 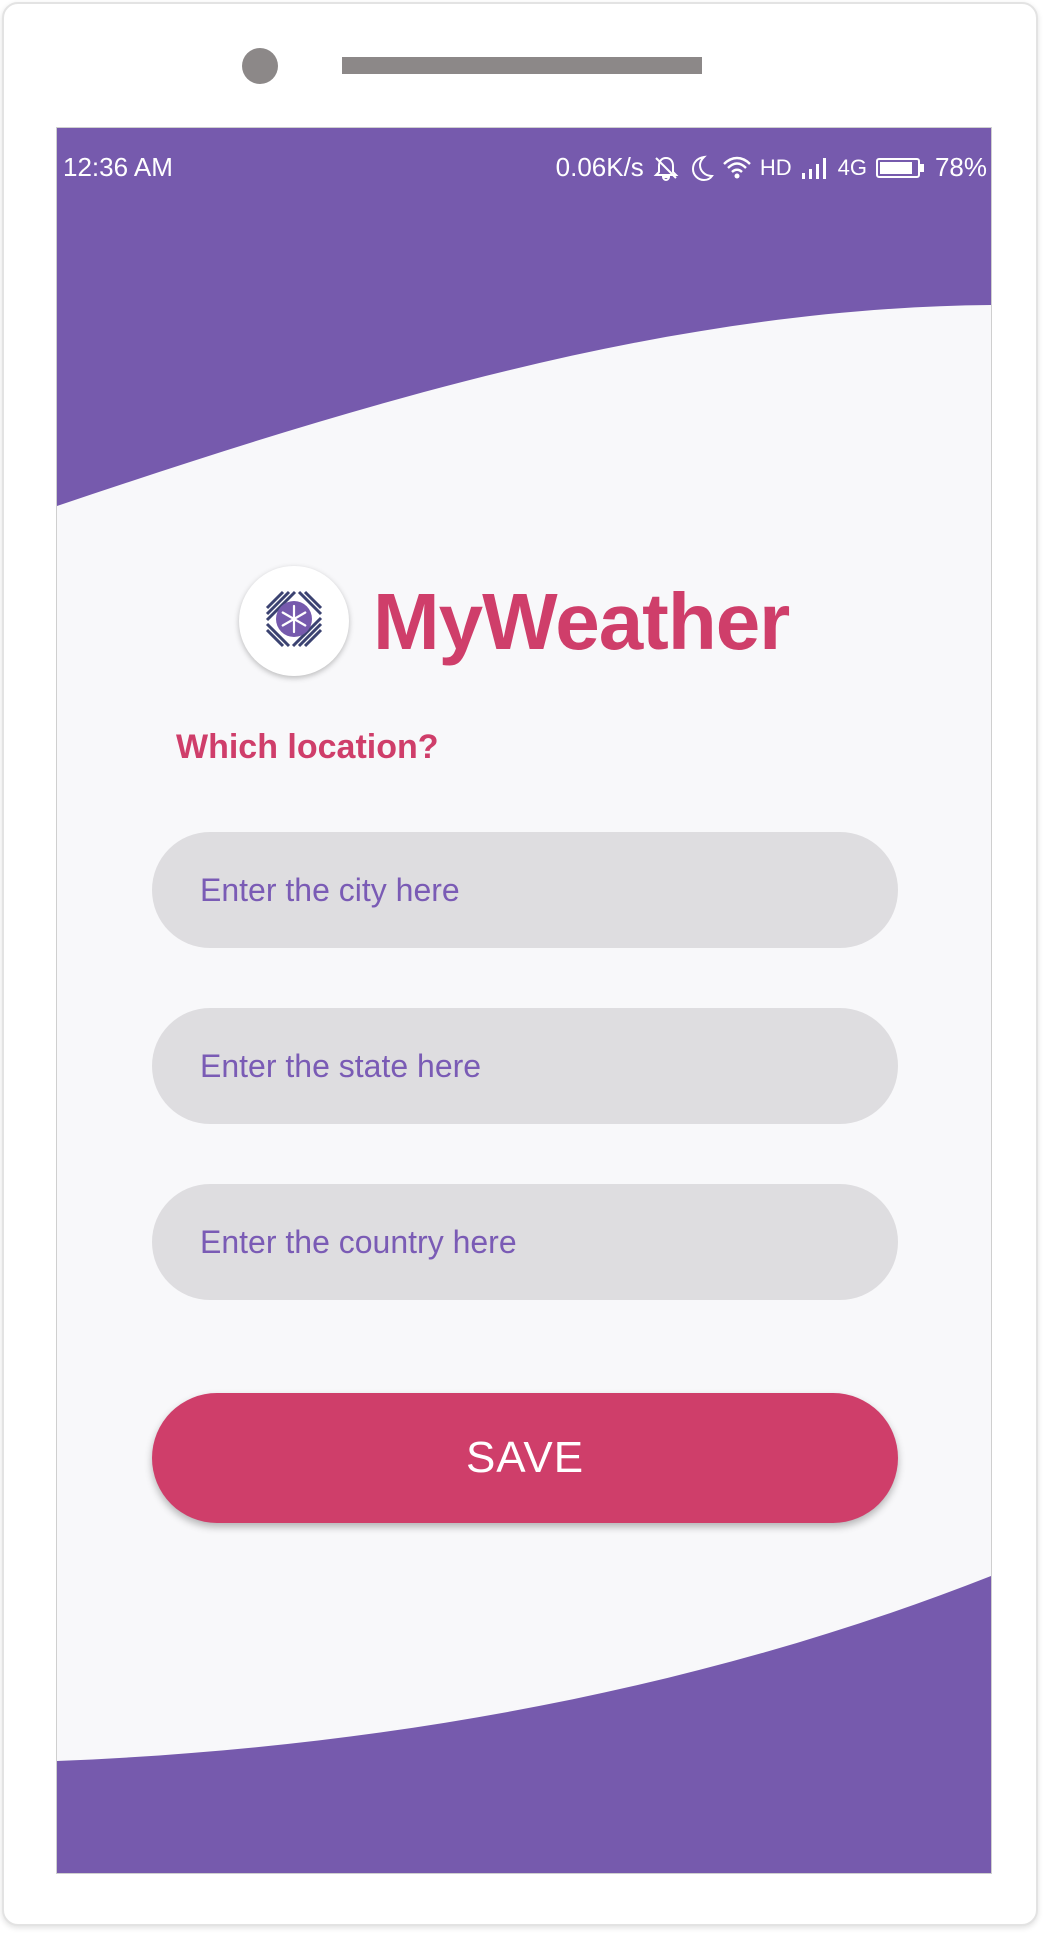 I want to click on network-speed: 0.06K/s, so click(x=599, y=167).